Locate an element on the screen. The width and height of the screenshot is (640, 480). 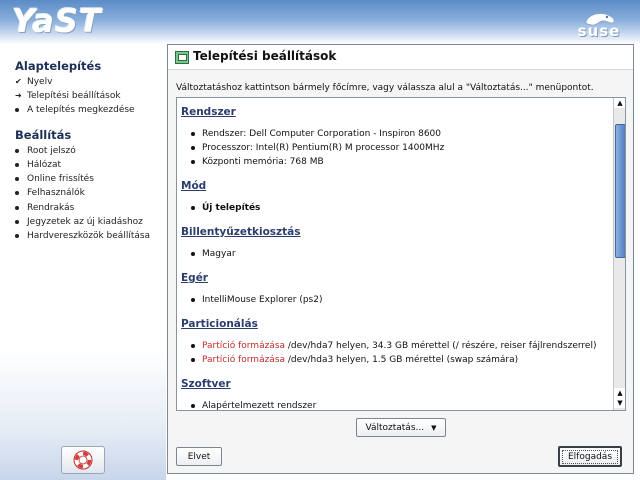
section-link-mouse: Egér is located at coordinates (194, 278).